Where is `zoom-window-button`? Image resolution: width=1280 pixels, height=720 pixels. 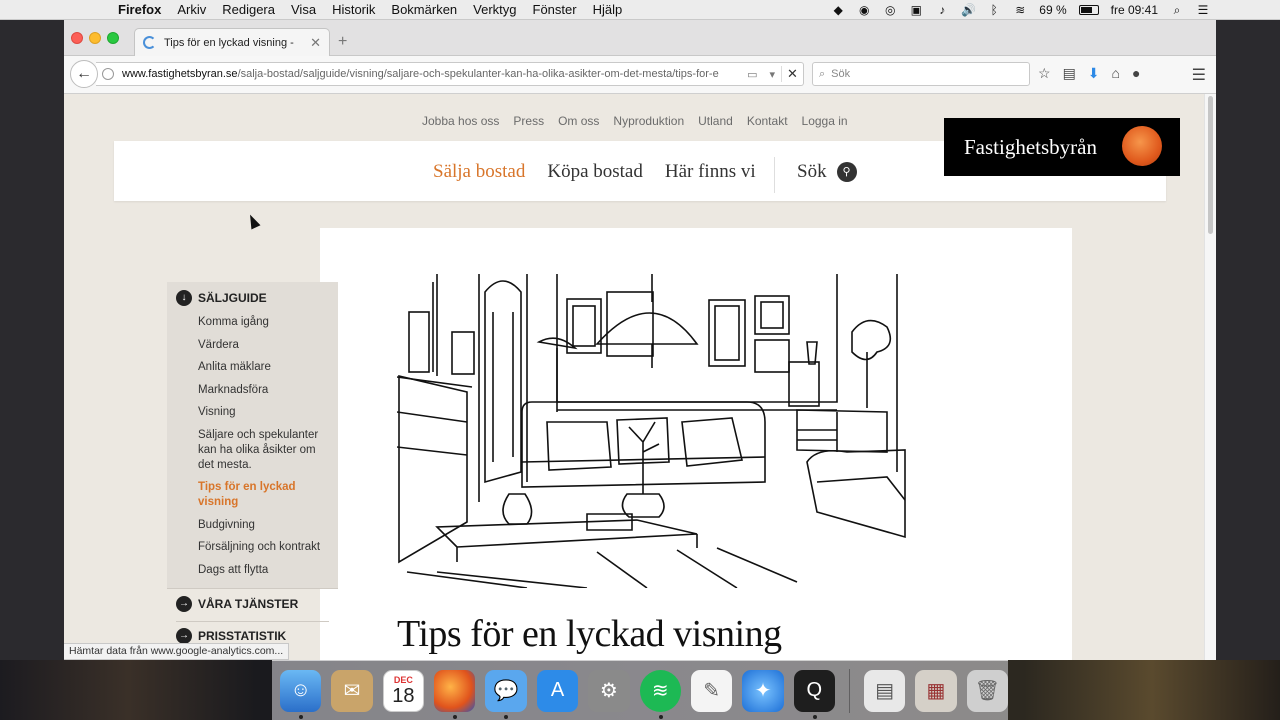 zoom-window-button is located at coordinates (113, 38).